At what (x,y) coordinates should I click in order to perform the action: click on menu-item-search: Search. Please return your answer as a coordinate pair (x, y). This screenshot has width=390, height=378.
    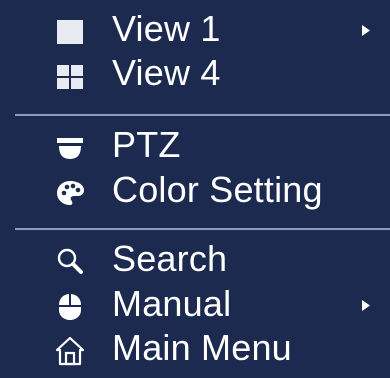
    Looking at the image, I should click on (195, 261).